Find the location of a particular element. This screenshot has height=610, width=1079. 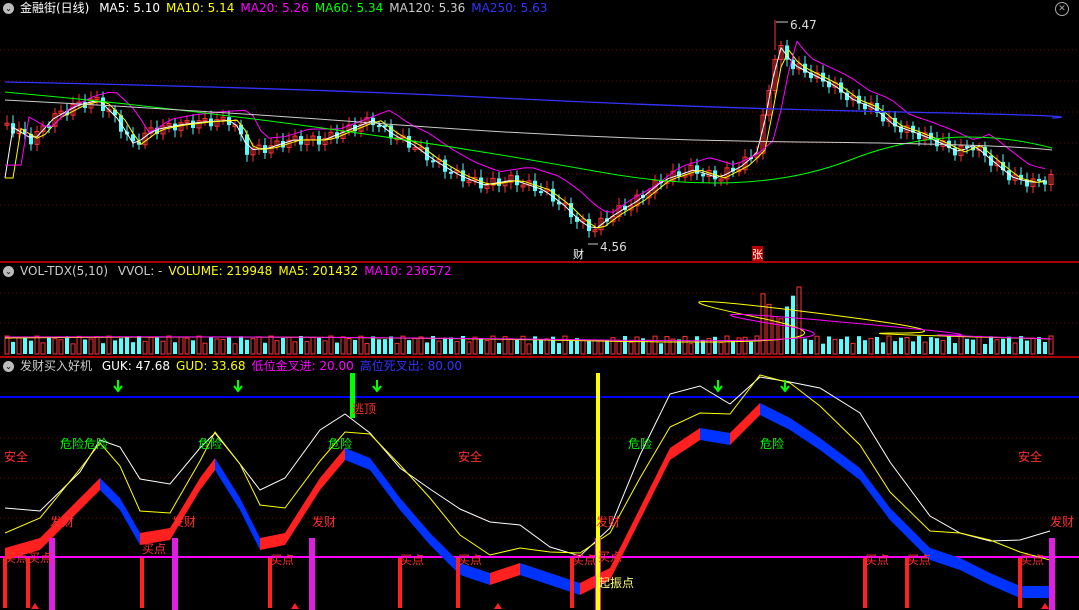

signal-bar is located at coordinates (312, 574).